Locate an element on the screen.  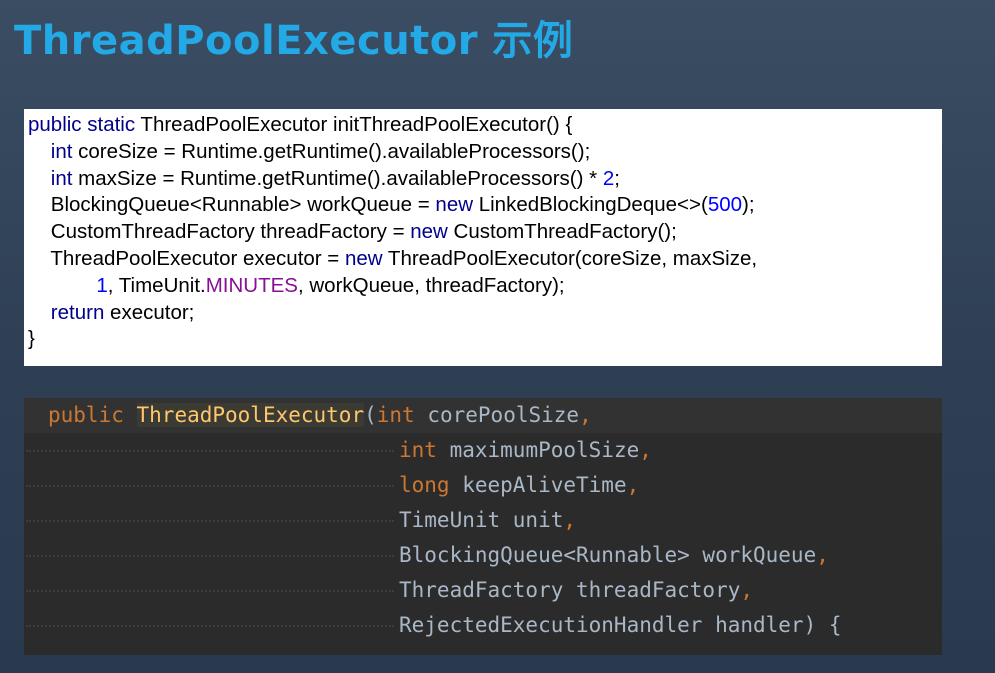
code-token: CustomThreadFactory threadFactory = is located at coordinates (219, 232).